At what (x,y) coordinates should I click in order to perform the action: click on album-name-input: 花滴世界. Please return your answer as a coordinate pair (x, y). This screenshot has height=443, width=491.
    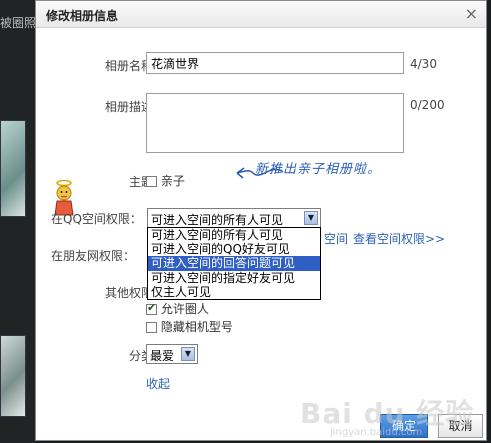
    Looking at the image, I should click on (275, 63).